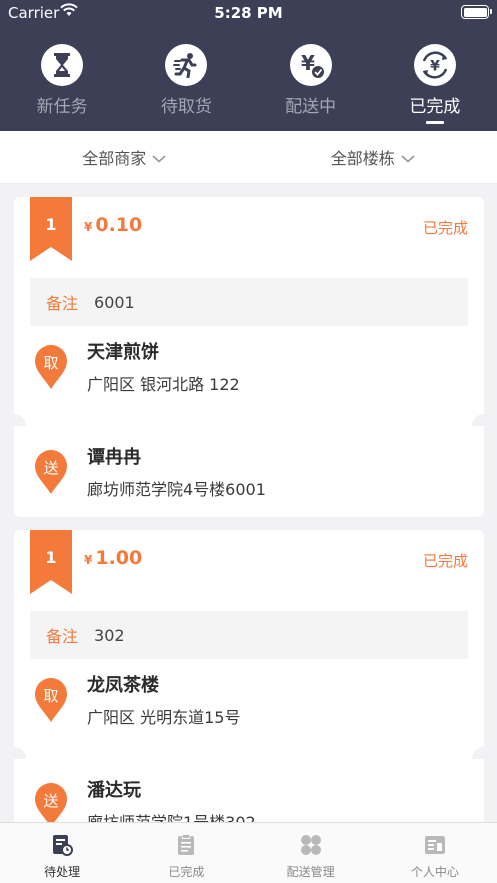  What do you see at coordinates (62, 847) in the screenshot?
I see `pending-doc-icon` at bounding box center [62, 847].